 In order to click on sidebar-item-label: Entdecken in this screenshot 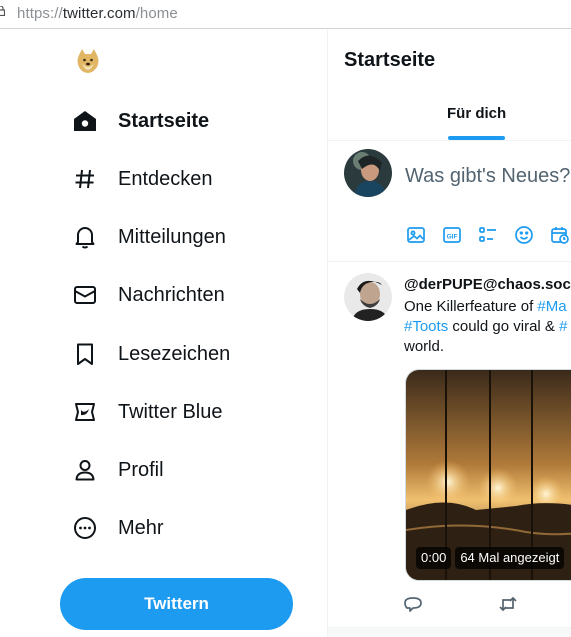, I will do `click(165, 178)`.